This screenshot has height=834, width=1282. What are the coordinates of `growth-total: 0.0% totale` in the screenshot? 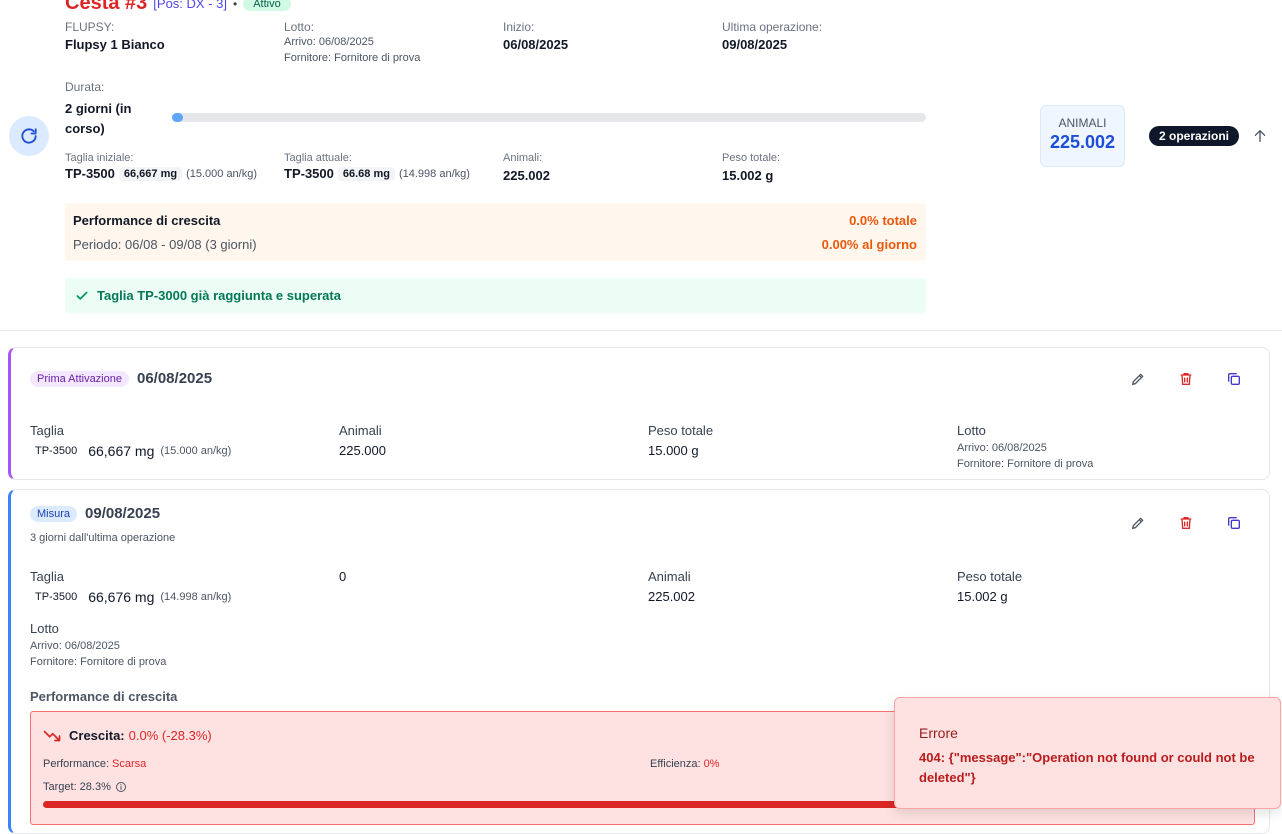 It's located at (883, 220).